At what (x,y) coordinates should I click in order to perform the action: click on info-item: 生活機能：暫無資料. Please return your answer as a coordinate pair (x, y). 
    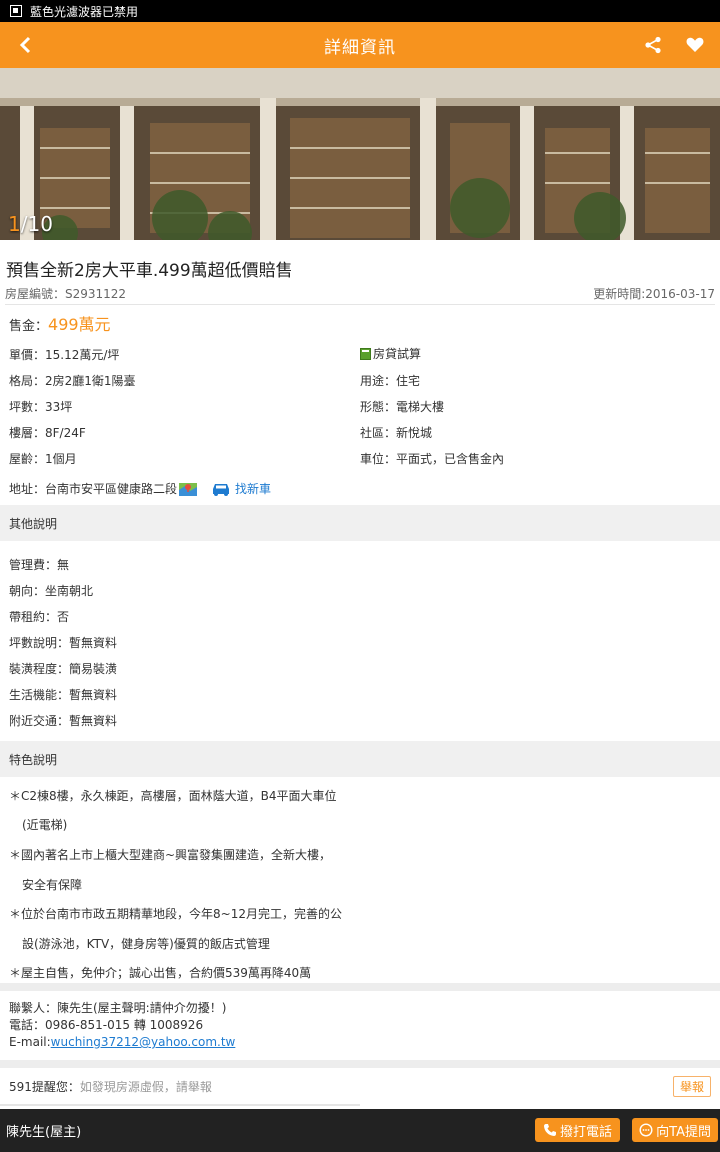
    Looking at the image, I should click on (63, 695).